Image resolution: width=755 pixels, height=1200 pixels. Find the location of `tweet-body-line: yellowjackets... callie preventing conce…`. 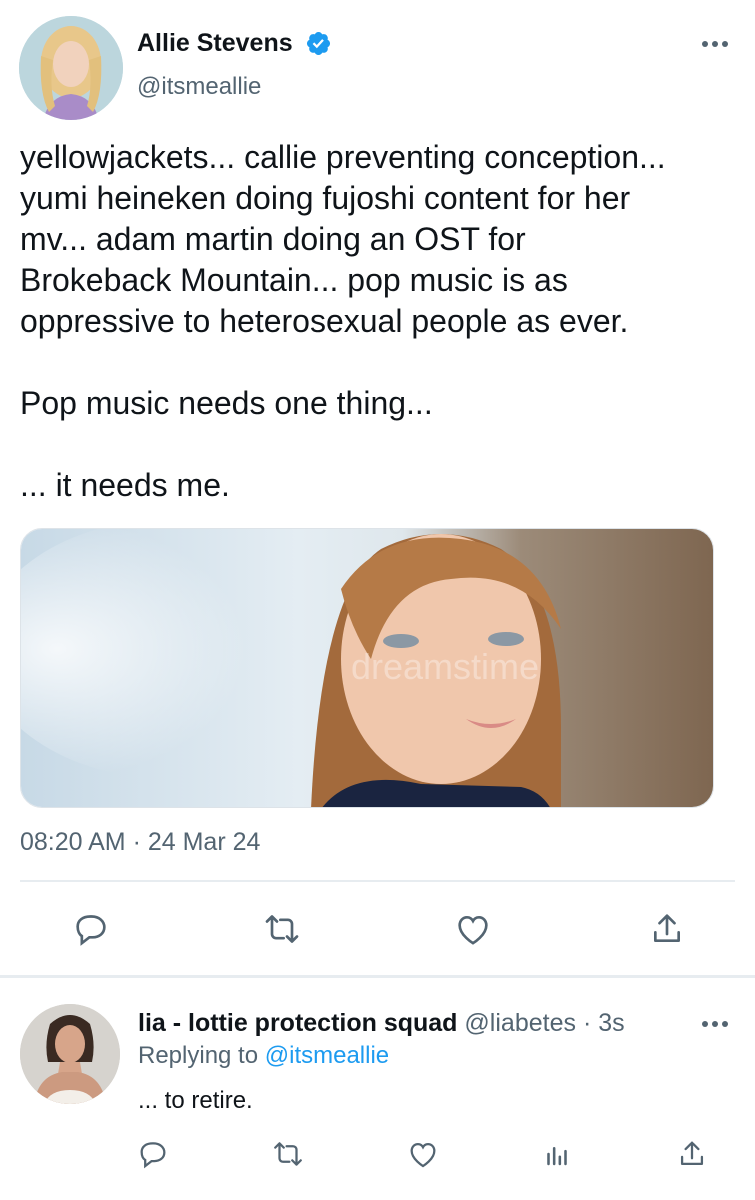

tweet-body-line: yellowjackets... callie preventing conce… is located at coordinates (343, 157).